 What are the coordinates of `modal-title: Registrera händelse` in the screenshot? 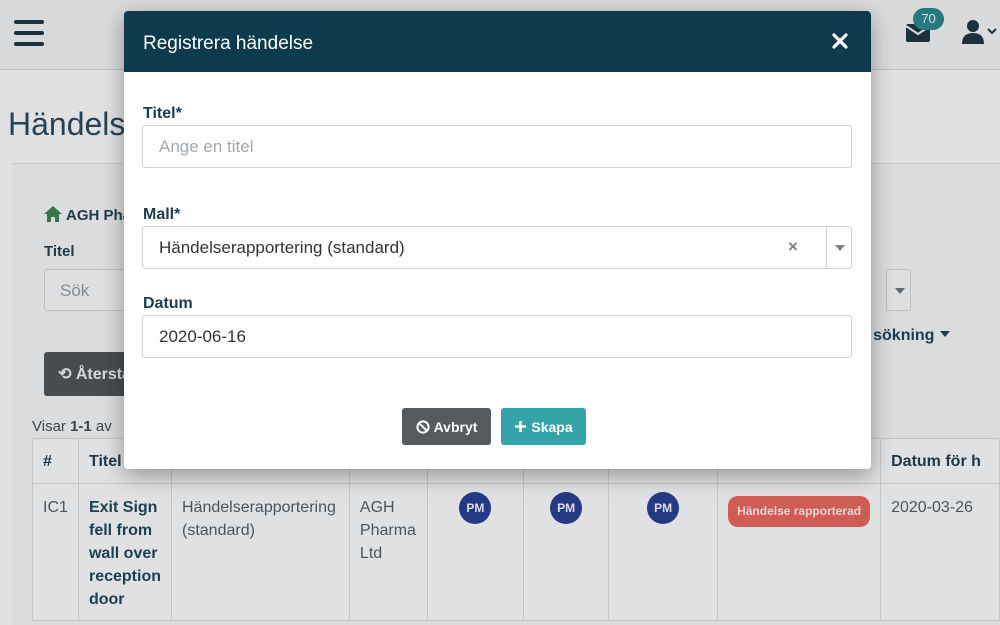 It's located at (228, 43).